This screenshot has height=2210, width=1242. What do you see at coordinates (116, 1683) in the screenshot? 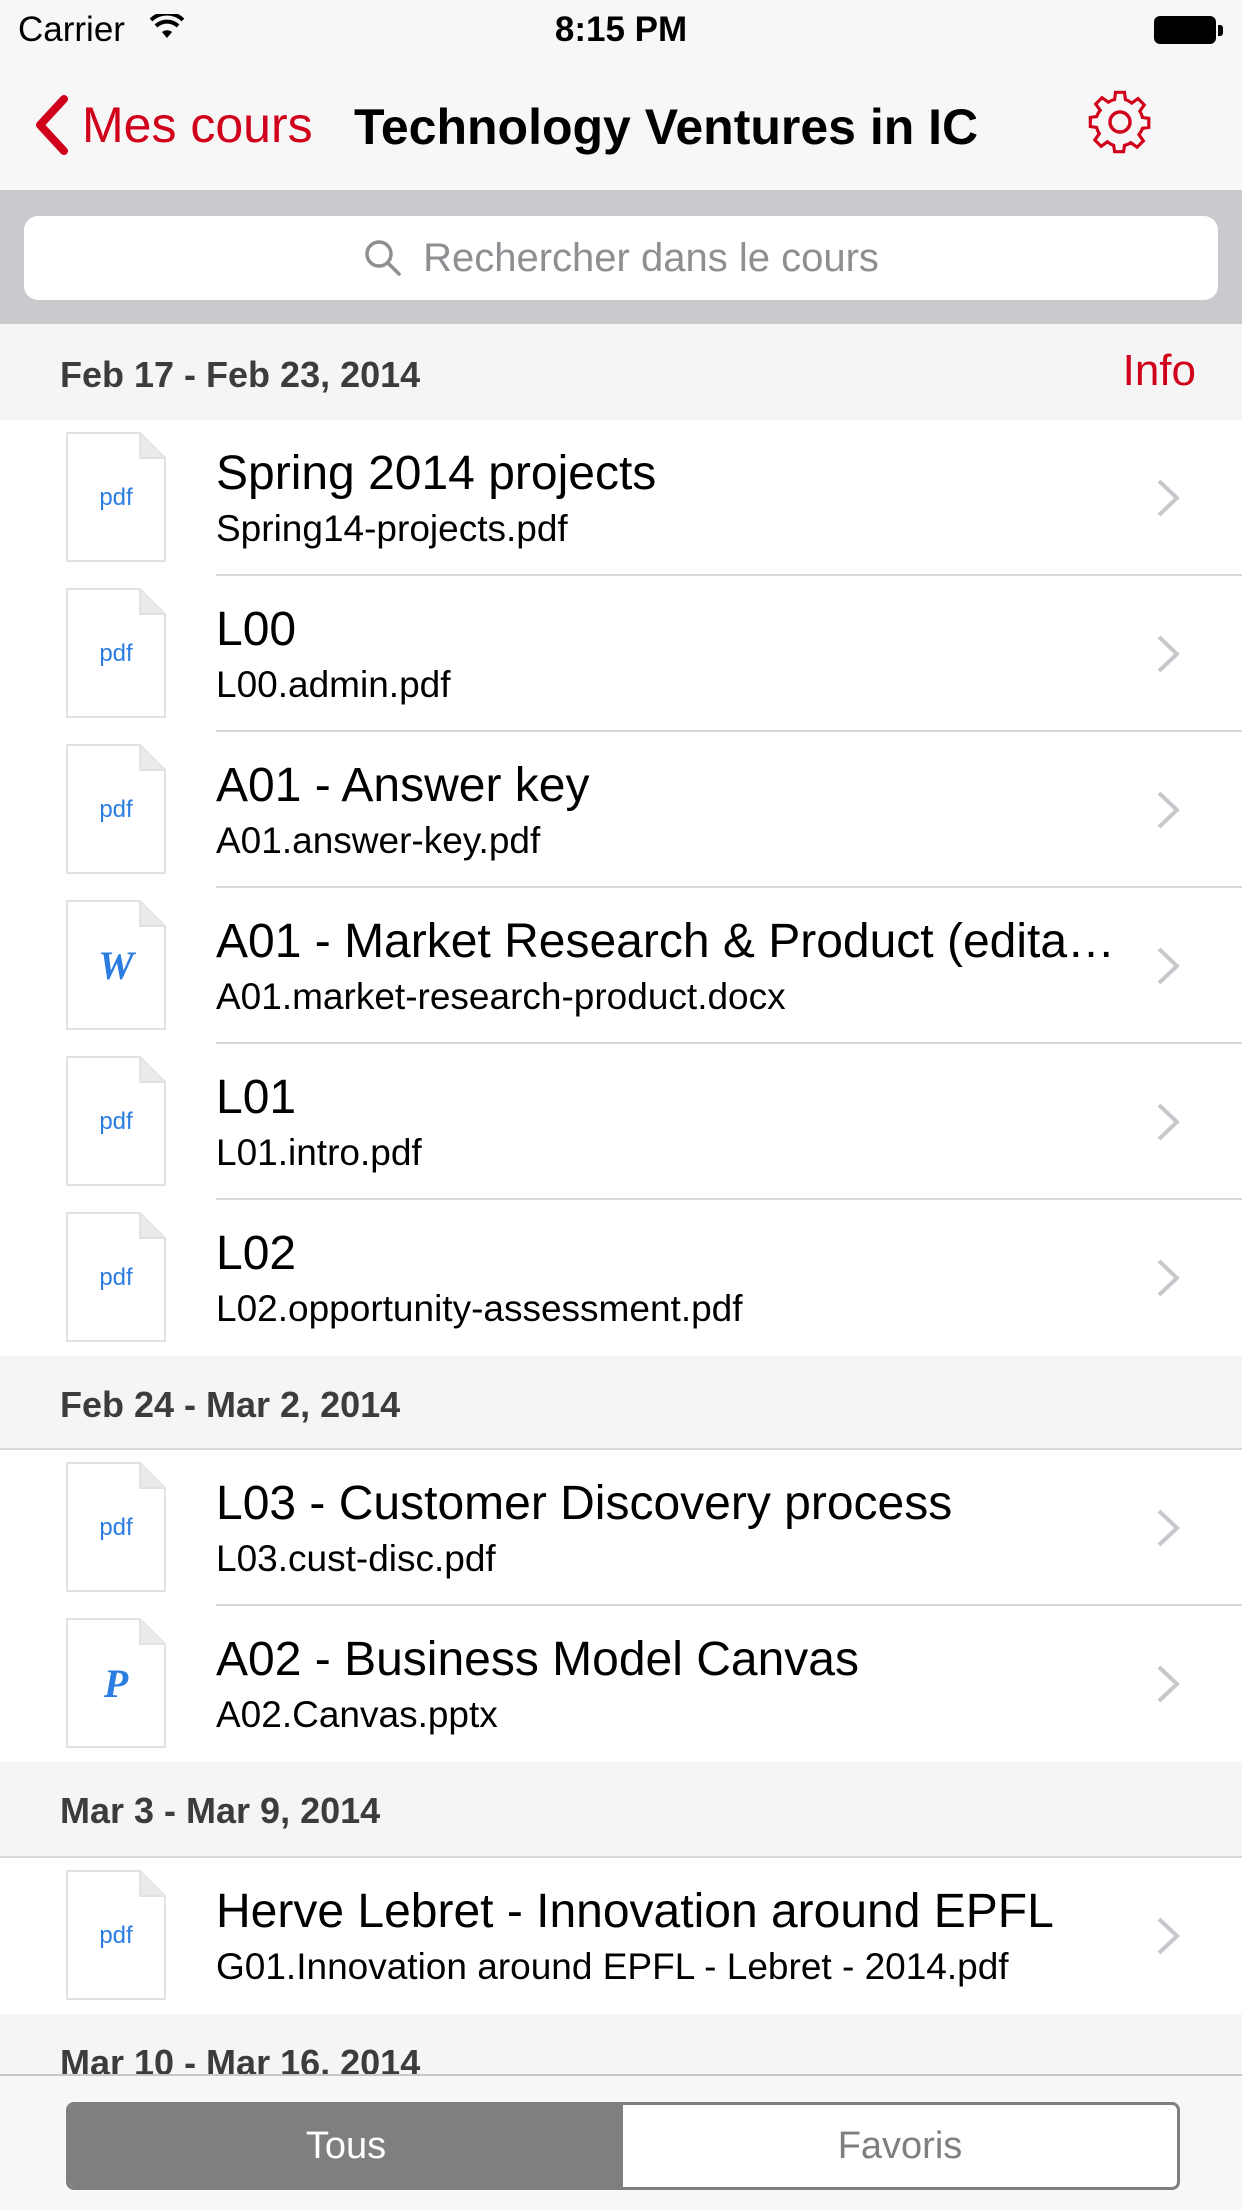
I see `powerpoint-doc-icon: P` at bounding box center [116, 1683].